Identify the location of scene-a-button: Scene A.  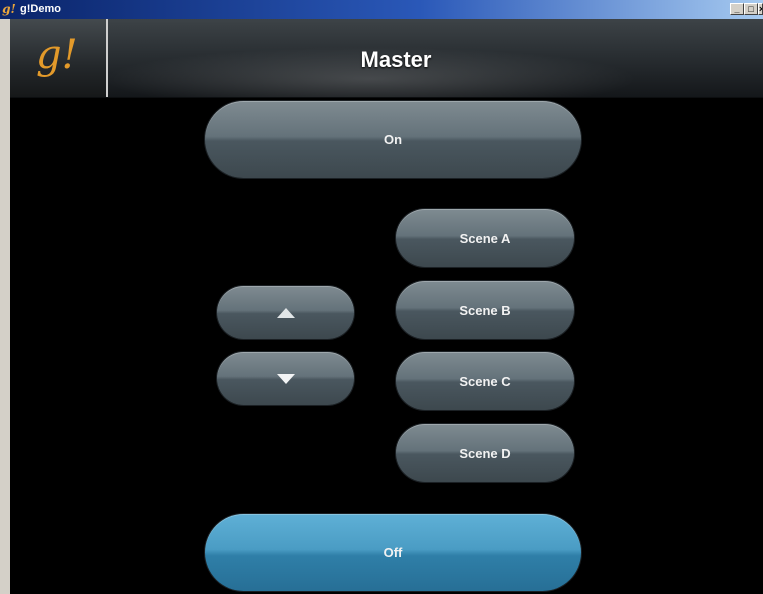
(485, 238).